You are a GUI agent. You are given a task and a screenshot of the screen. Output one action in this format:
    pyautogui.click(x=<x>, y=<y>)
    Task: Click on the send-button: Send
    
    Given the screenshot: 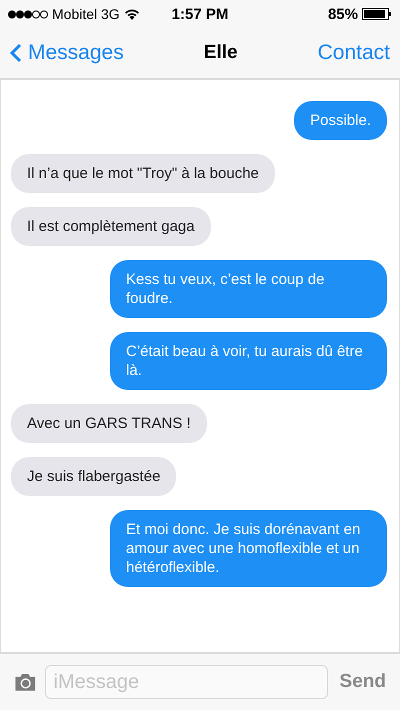 What is the action you would take?
    pyautogui.click(x=361, y=682)
    